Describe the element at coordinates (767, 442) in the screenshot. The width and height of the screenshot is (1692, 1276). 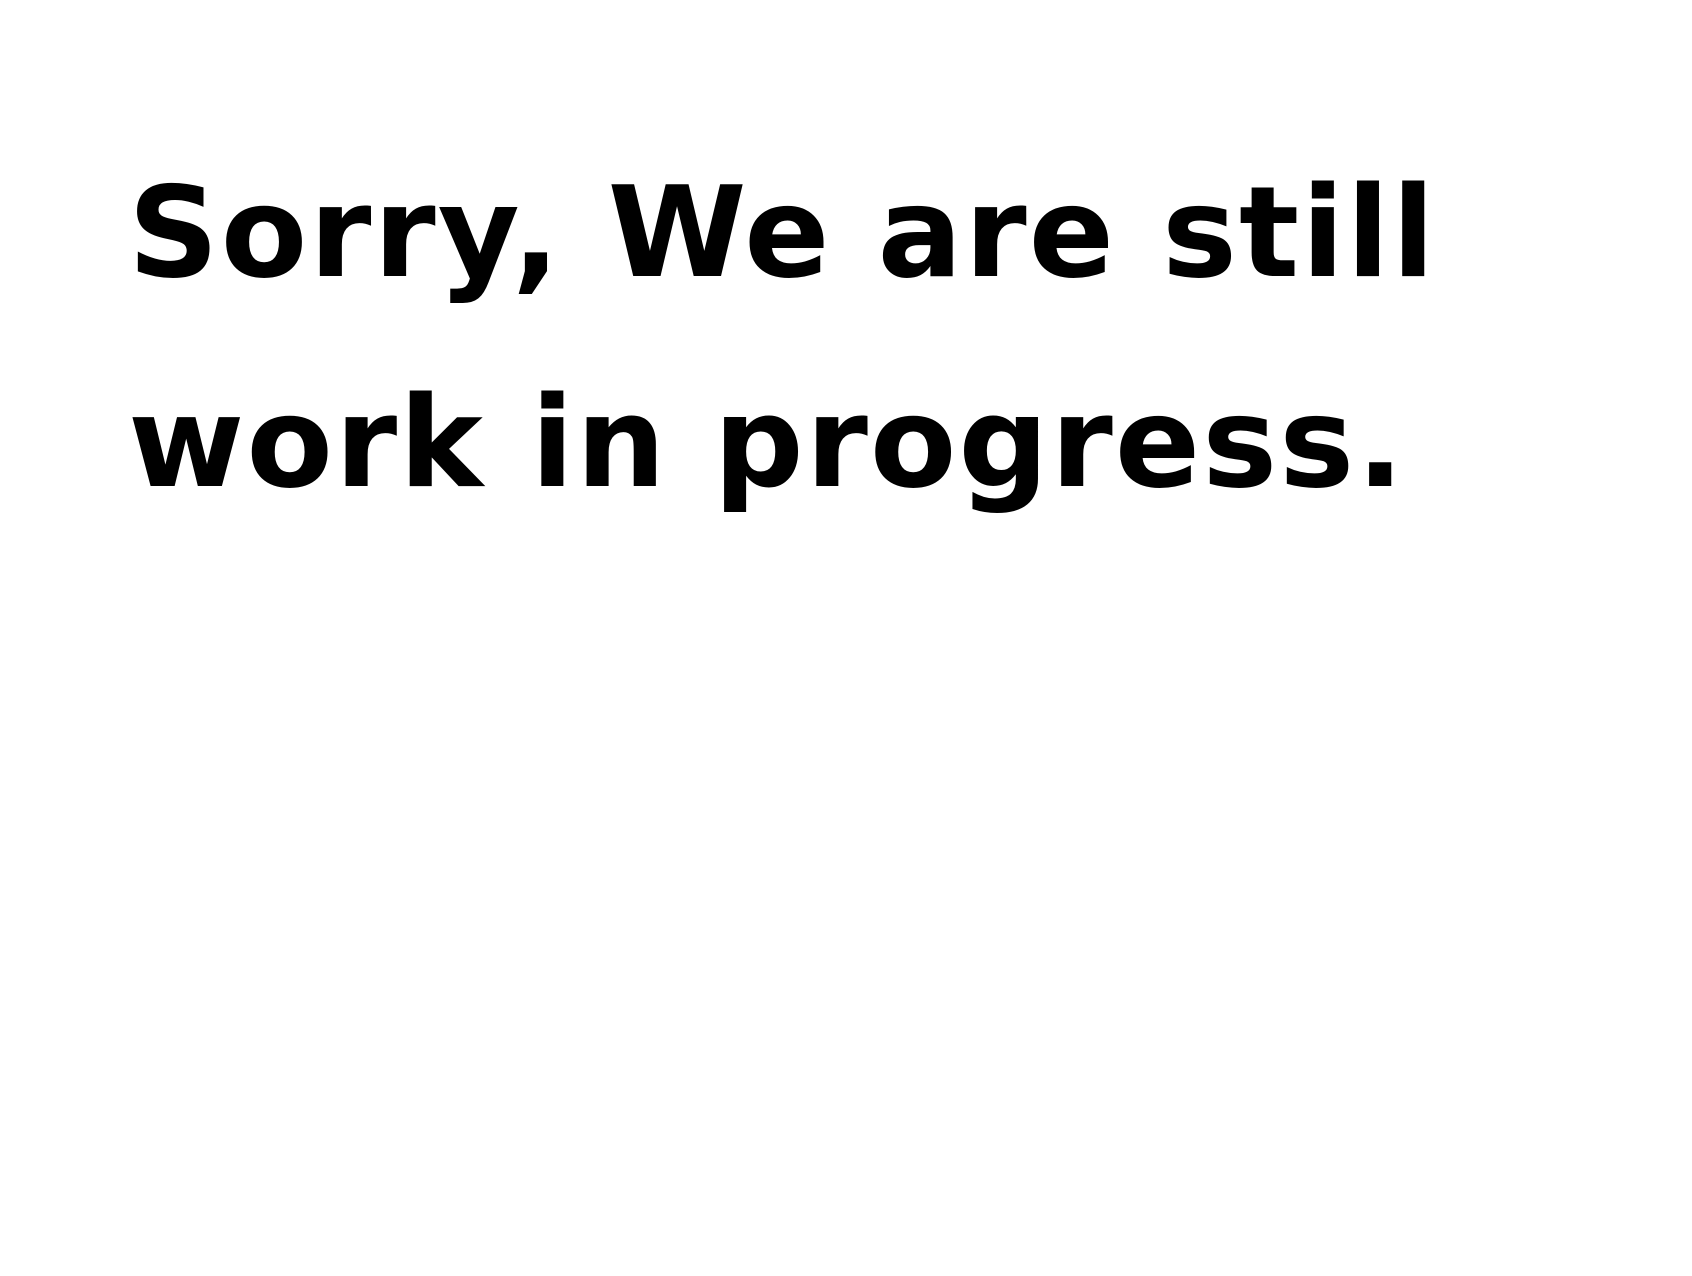
I see `message-line-2: work in progress.` at that location.